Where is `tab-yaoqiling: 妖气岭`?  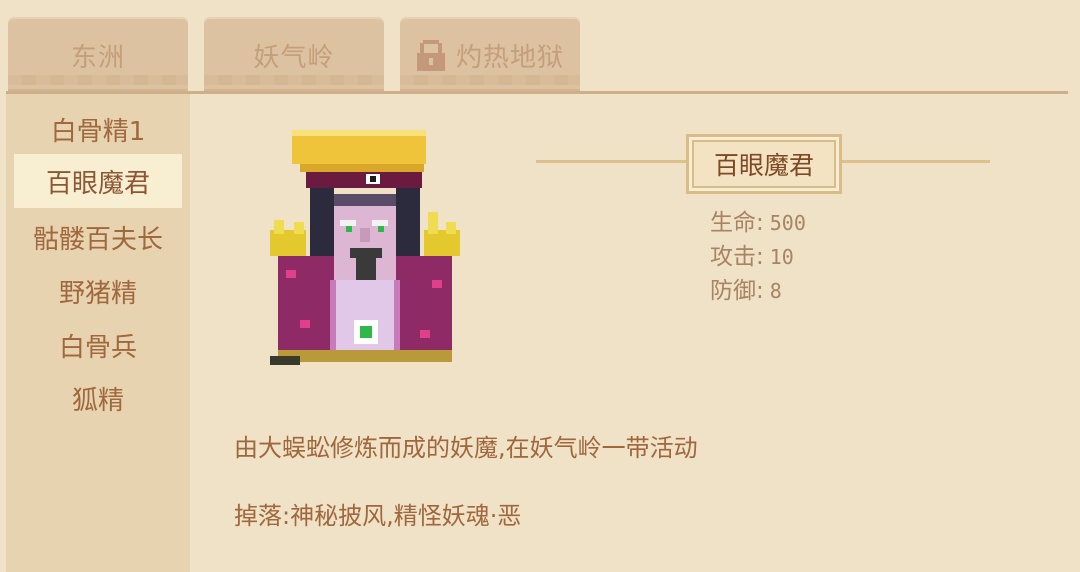 tab-yaoqiling: 妖气岭 is located at coordinates (294, 55).